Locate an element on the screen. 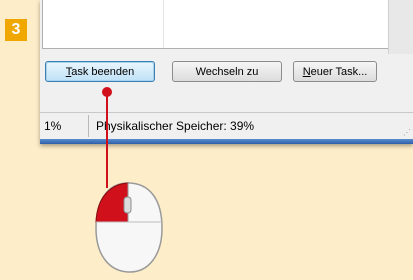  end-task-button: Task beenden is located at coordinates (100, 71).